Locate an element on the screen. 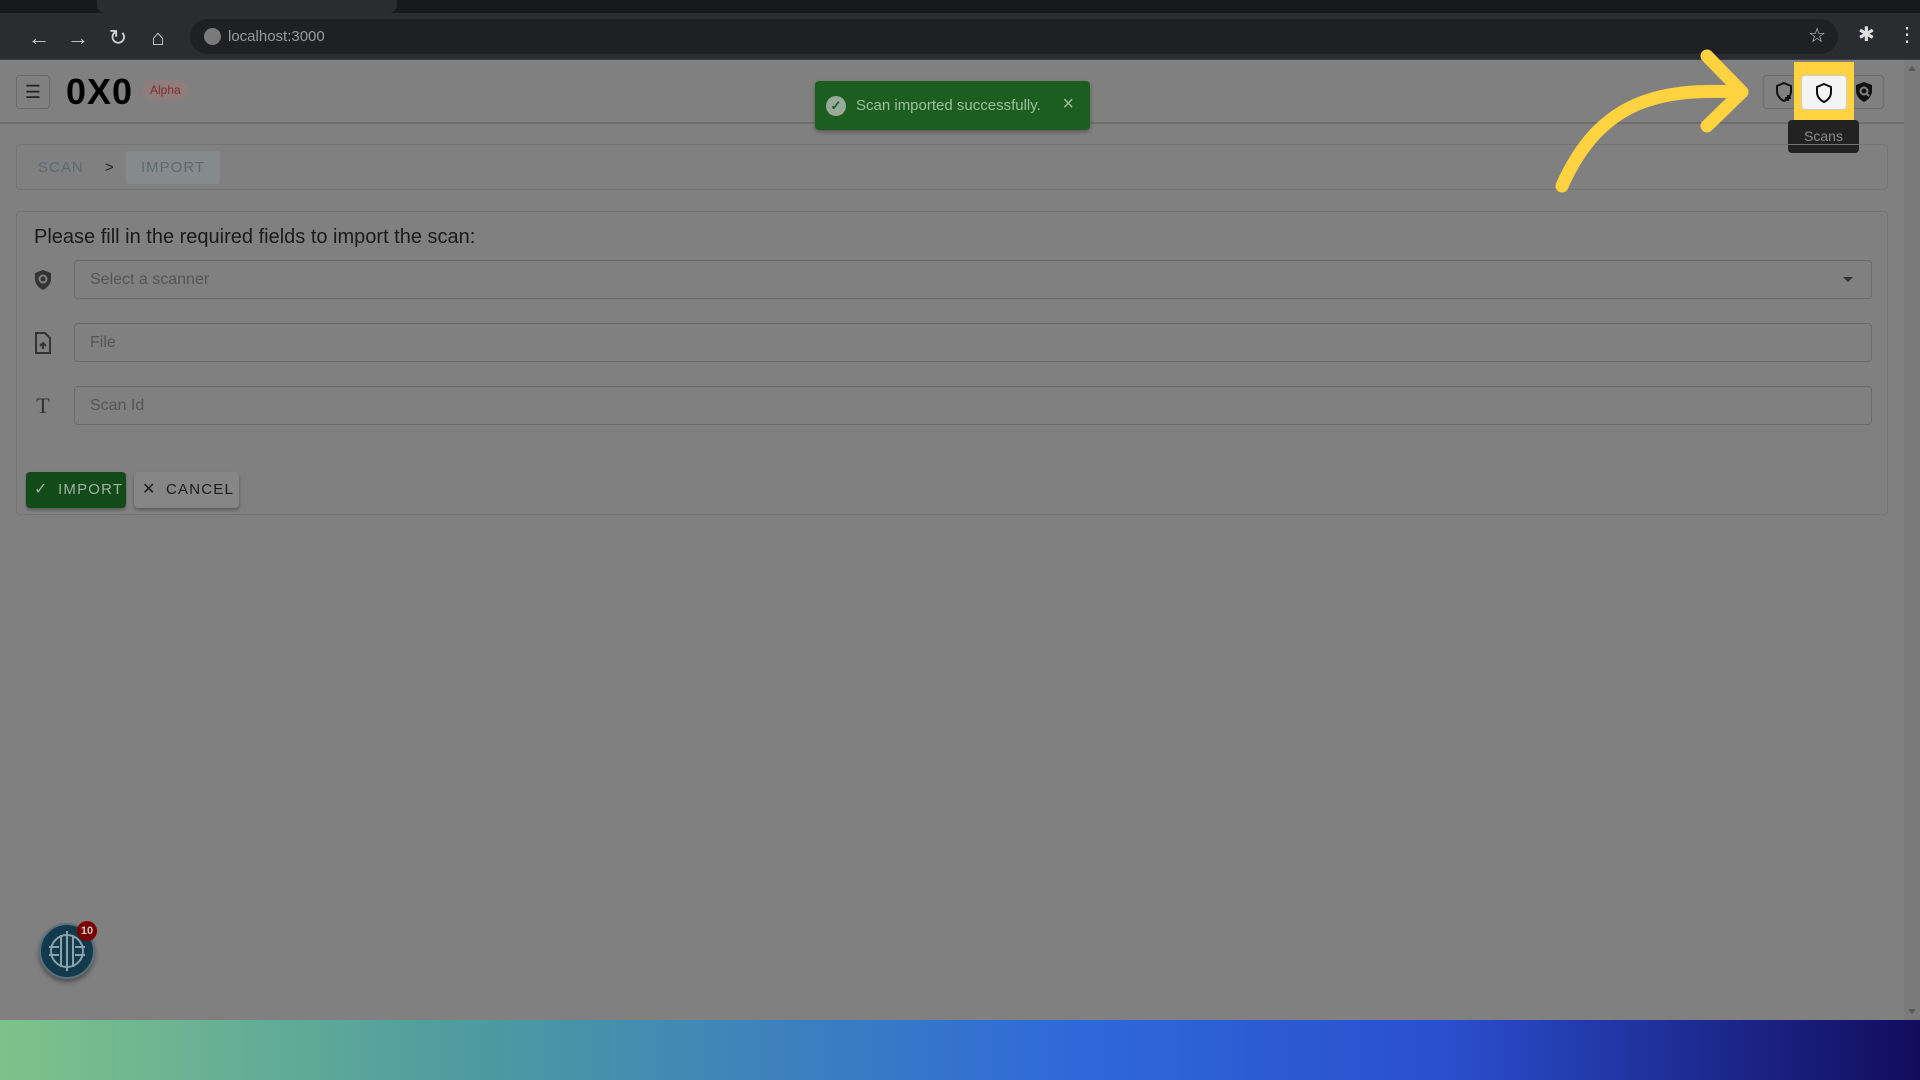  scan-id-placeholder: Scan Id is located at coordinates (117, 405).